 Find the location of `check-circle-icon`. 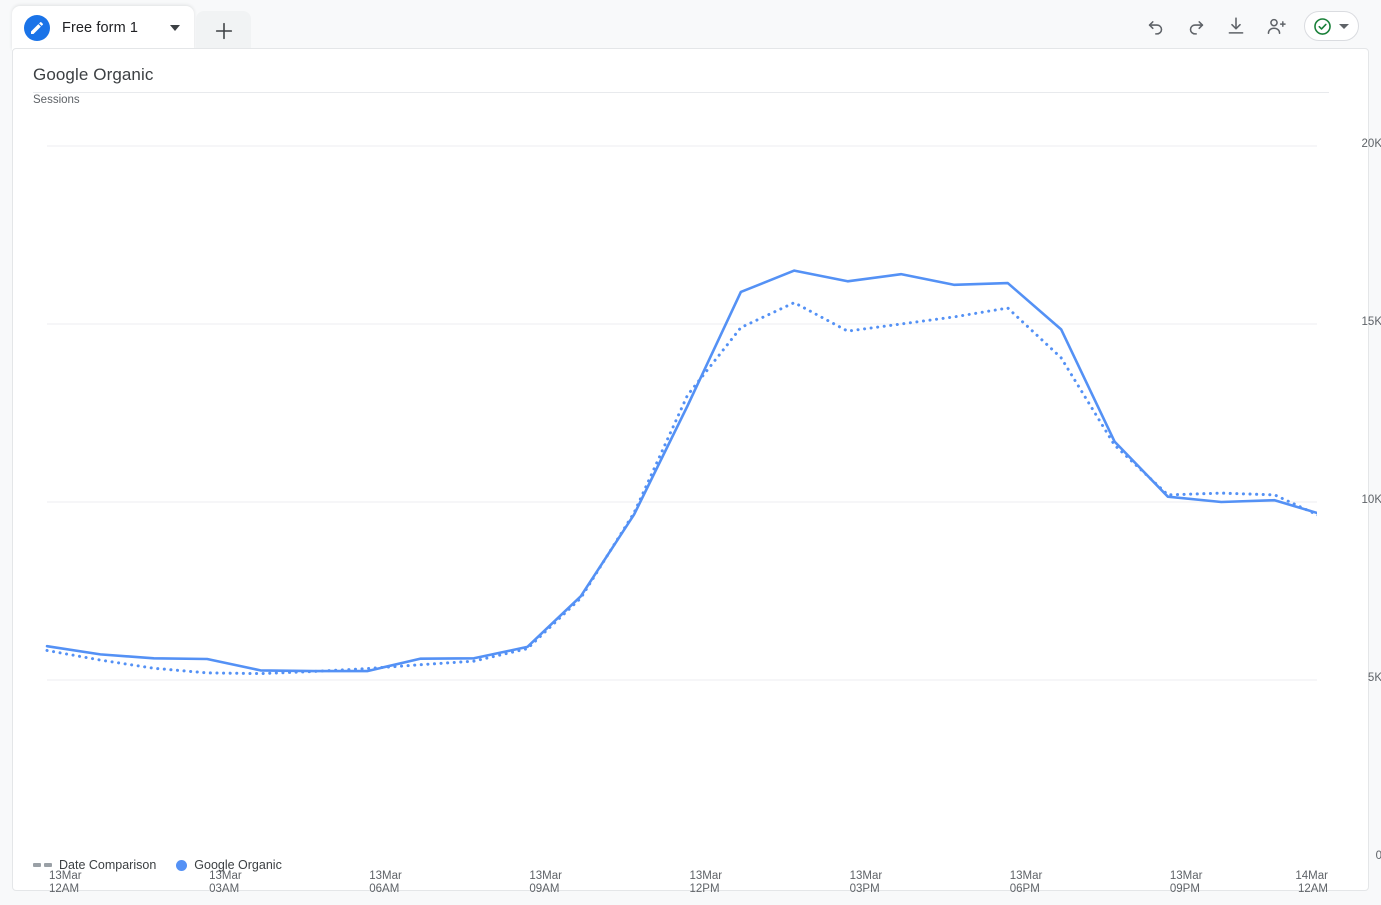

check-circle-icon is located at coordinates (1322, 26).